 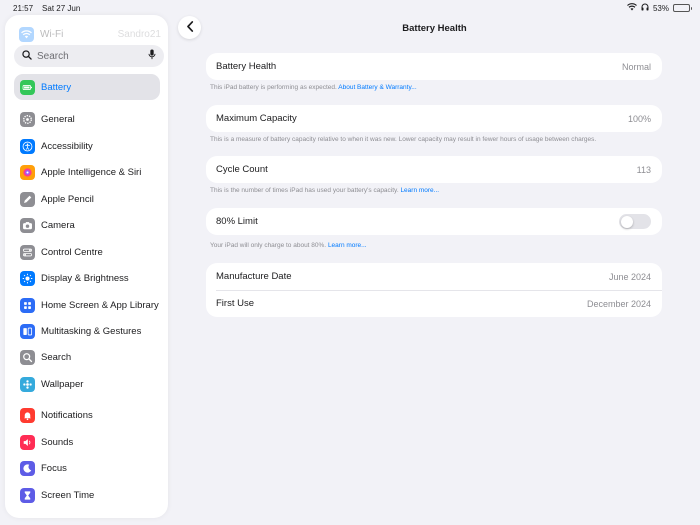 I want to click on sidebar-item-label: Control Centre, so click(x=72, y=252).